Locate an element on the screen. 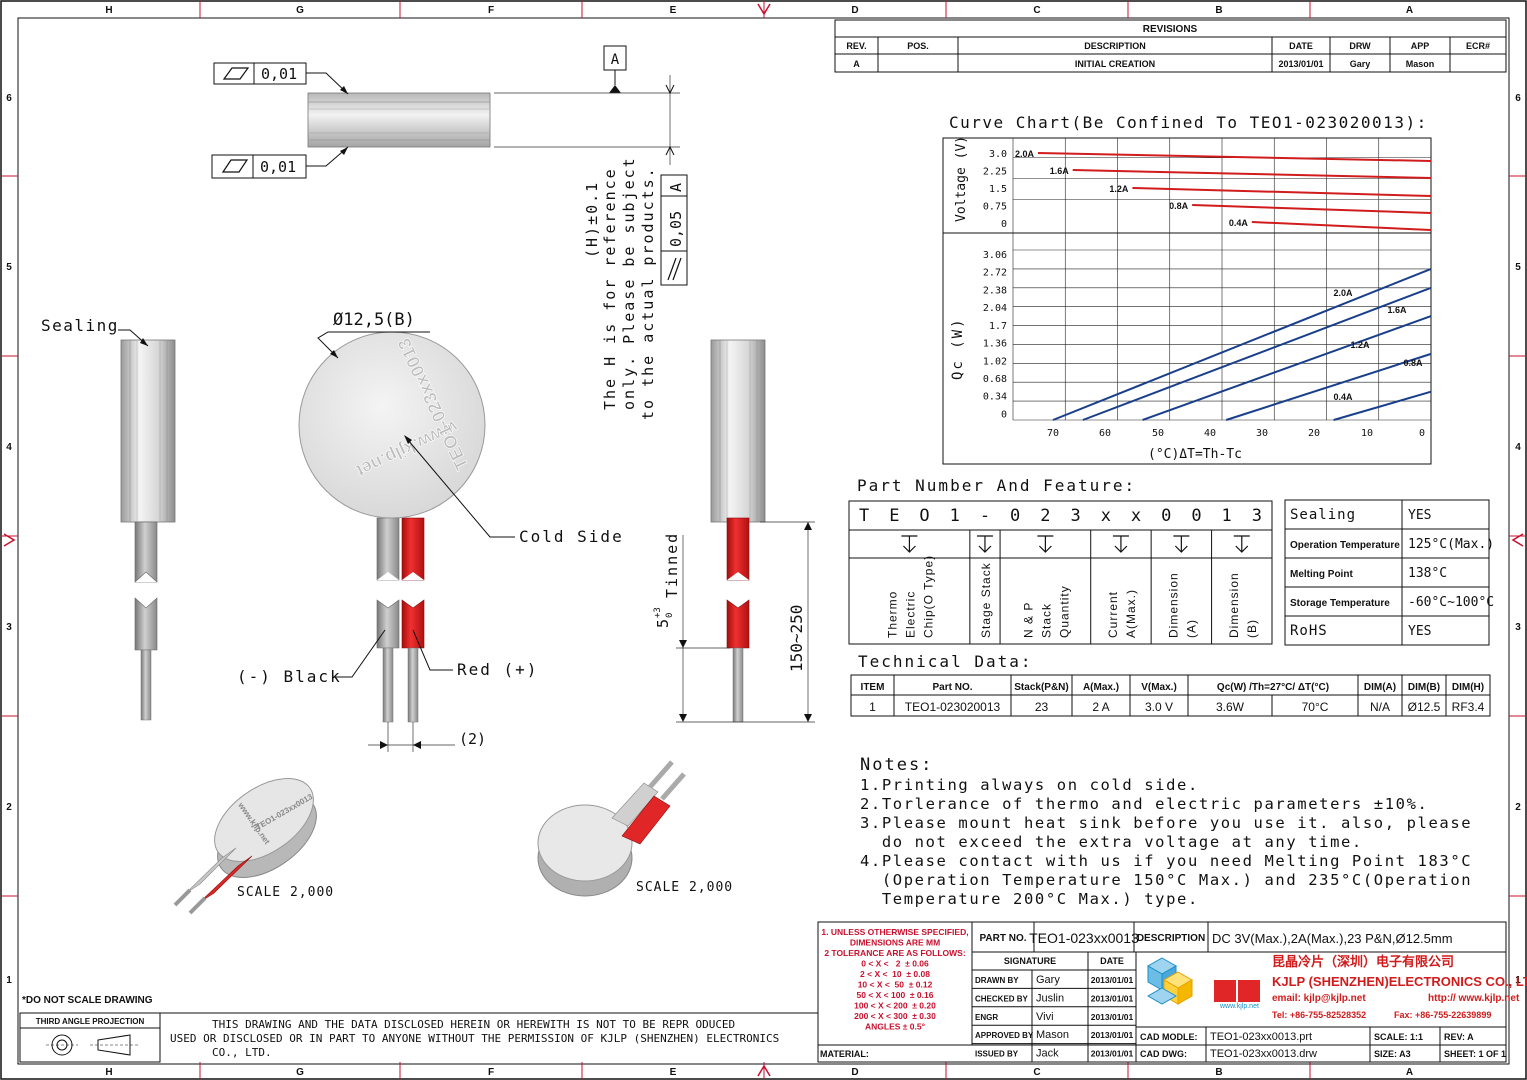 Image resolution: width=1527 pixels, height=1080 pixels. sheet-field: SHEET: 1 OF 1 is located at coordinates (1475, 1054).